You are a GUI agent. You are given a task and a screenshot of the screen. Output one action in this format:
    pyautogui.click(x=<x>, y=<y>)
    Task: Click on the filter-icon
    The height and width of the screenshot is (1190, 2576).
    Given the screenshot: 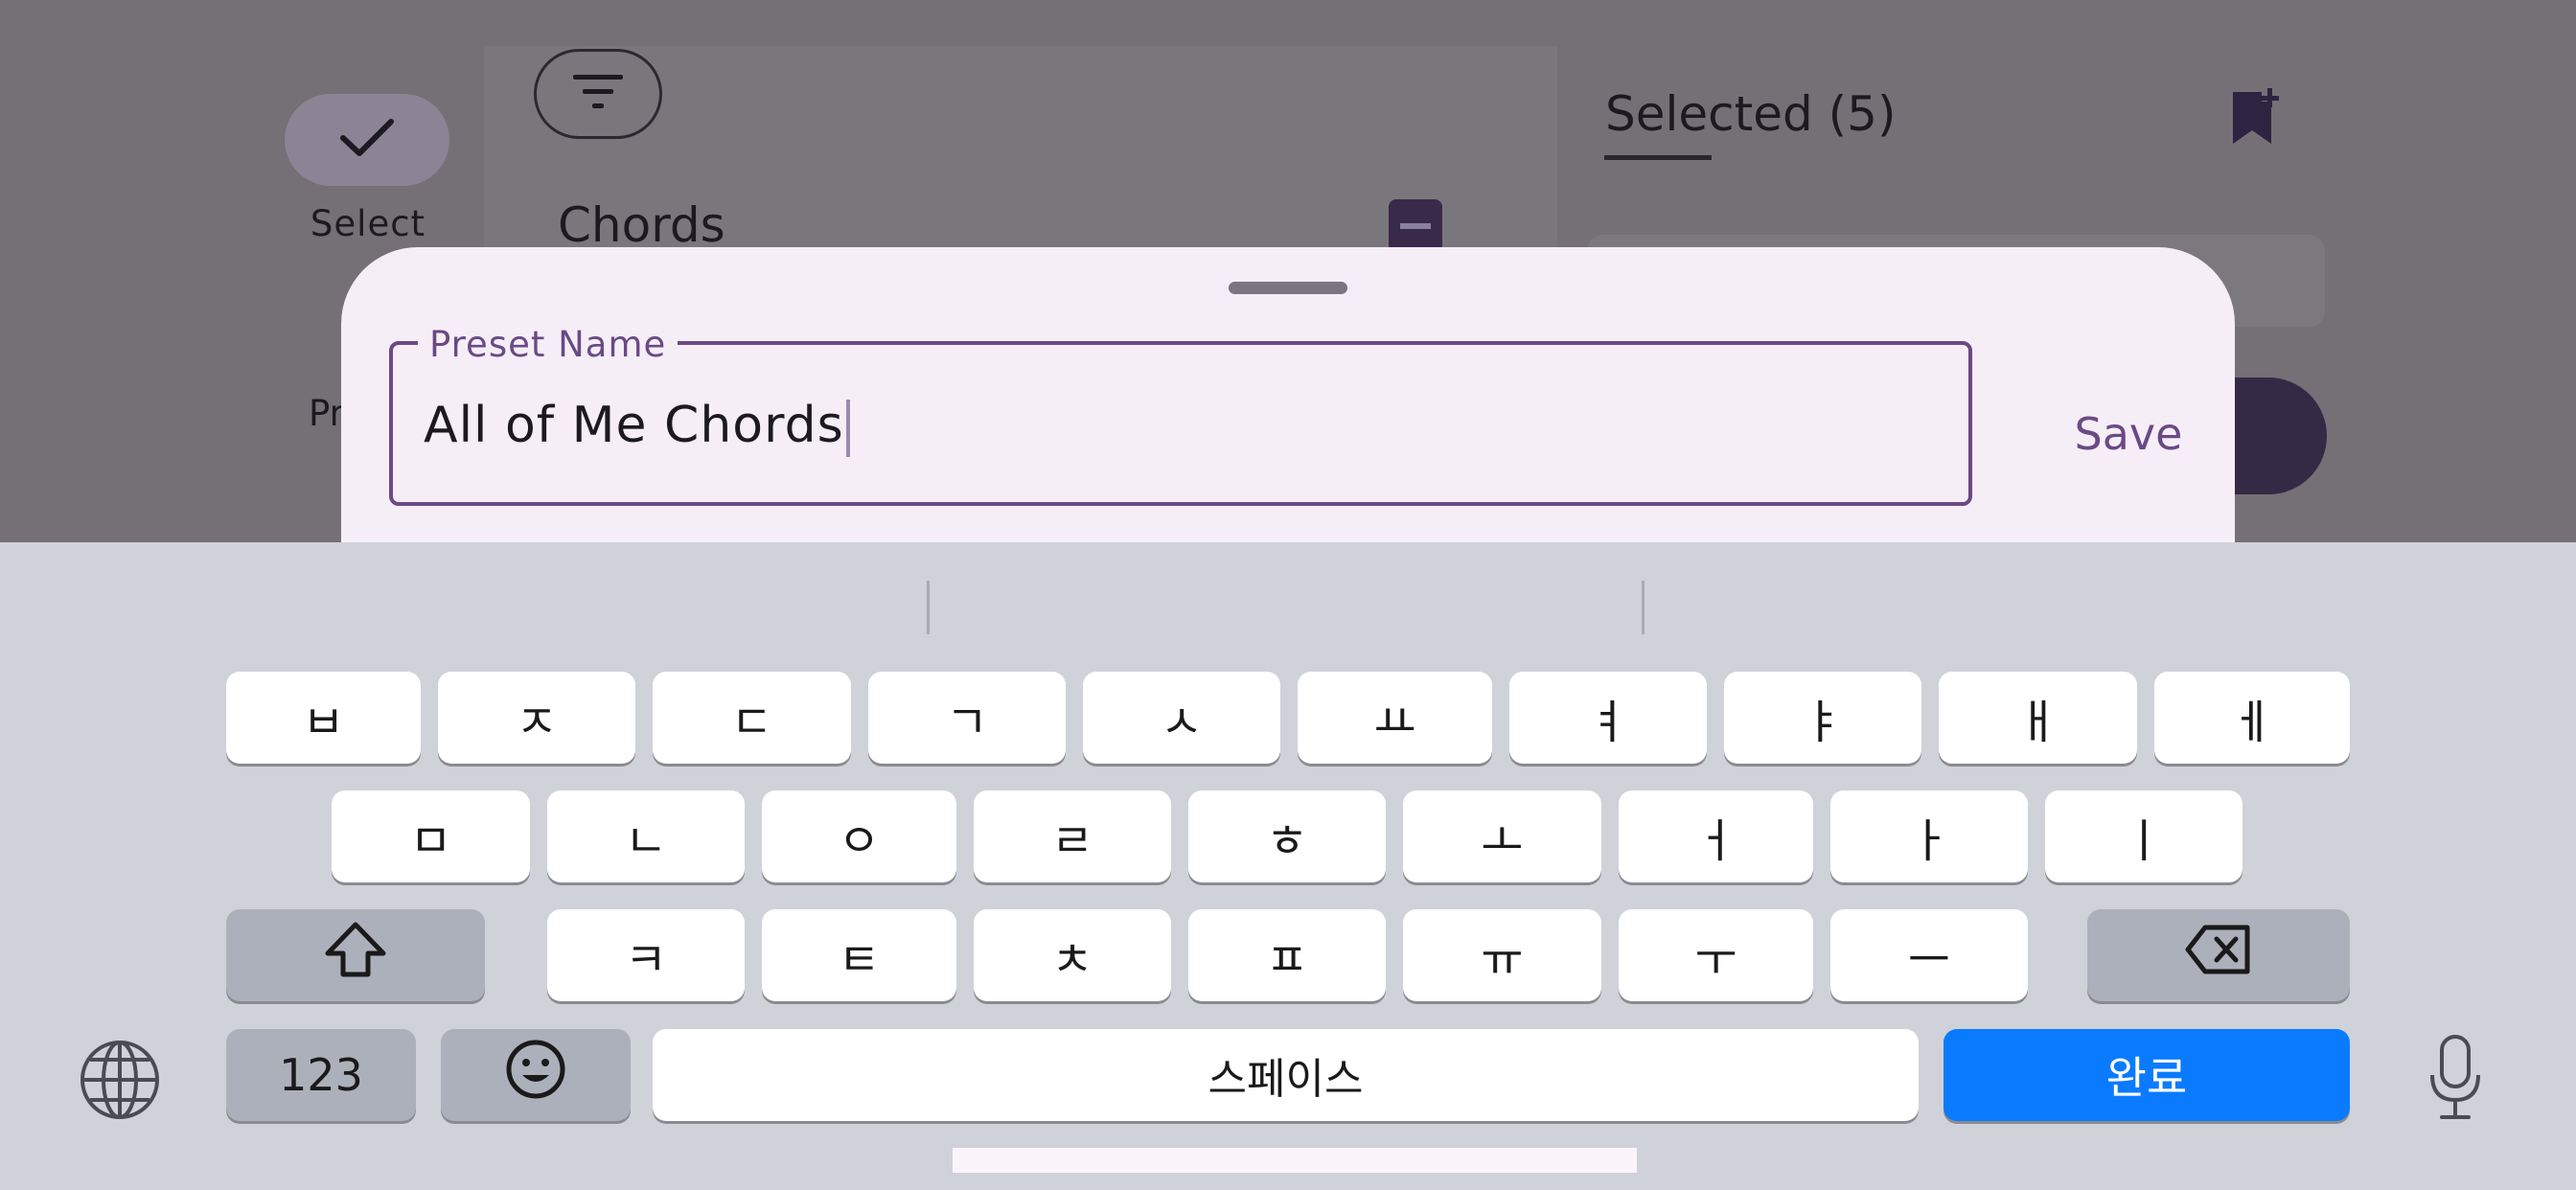 What is the action you would take?
    pyautogui.click(x=598, y=94)
    